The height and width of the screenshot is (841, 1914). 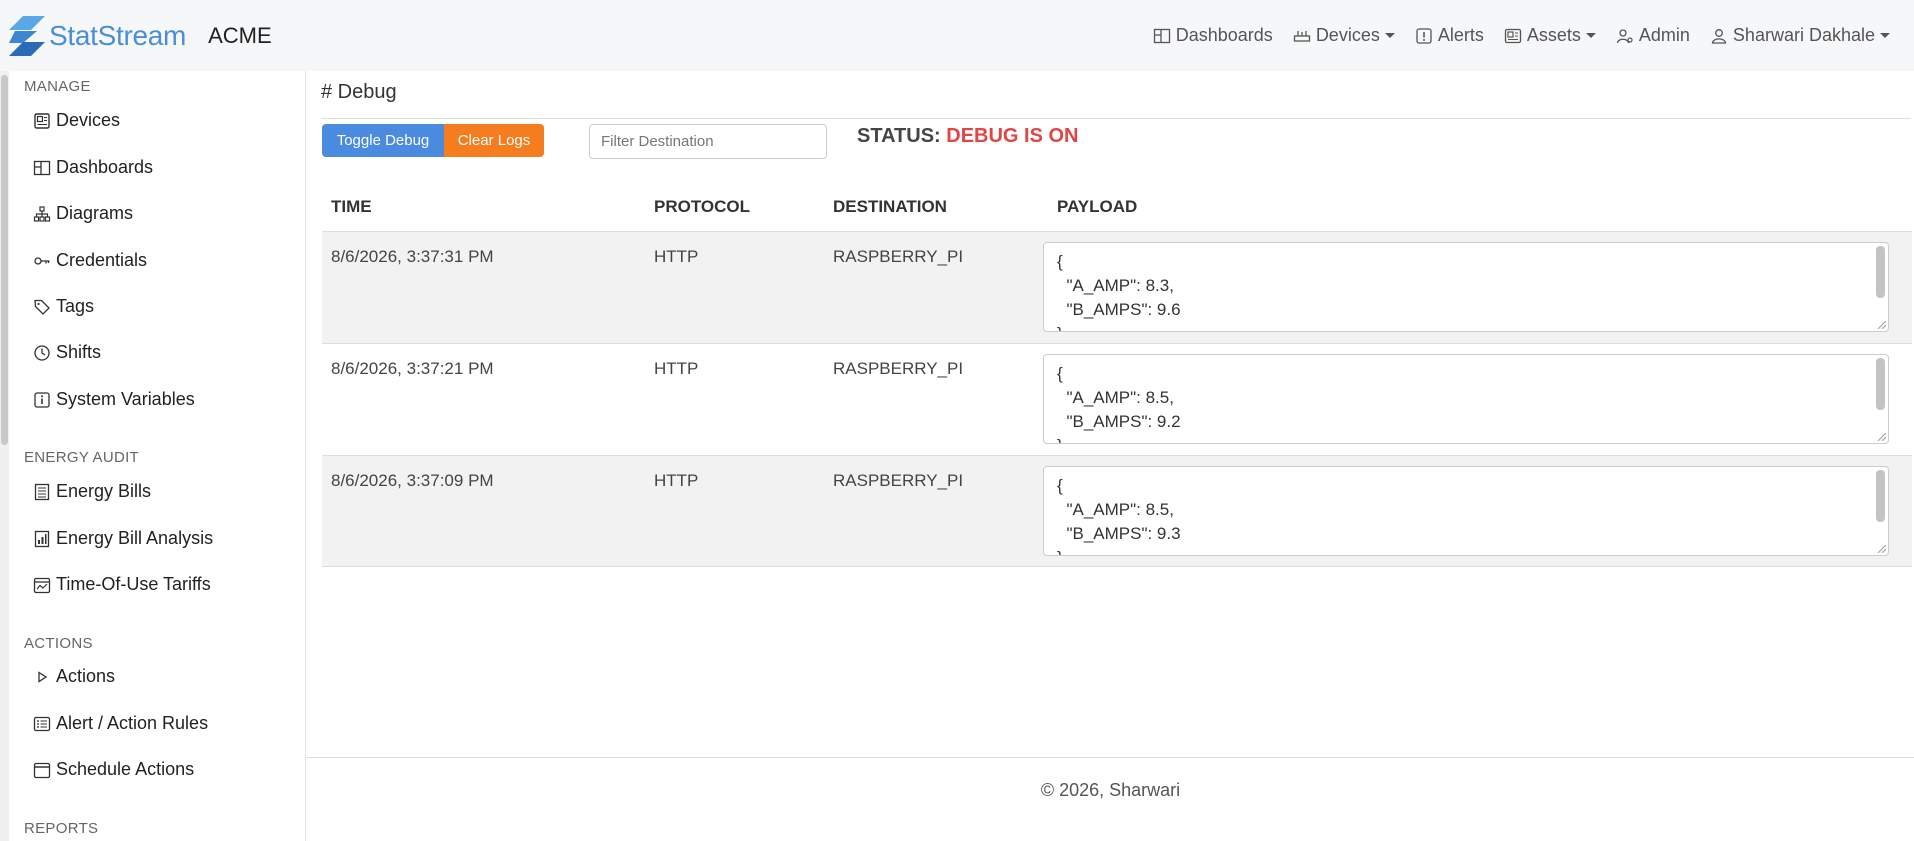 I want to click on nav-devices: Devices, so click(x=1344, y=35).